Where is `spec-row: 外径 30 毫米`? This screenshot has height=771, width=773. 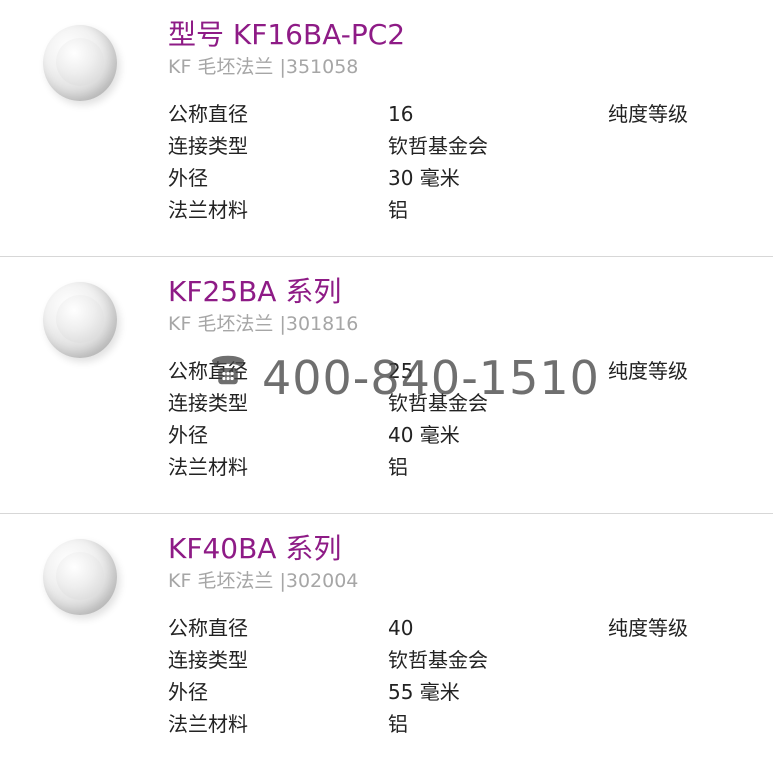
spec-row: 外径 30 毫米 is located at coordinates (463, 178).